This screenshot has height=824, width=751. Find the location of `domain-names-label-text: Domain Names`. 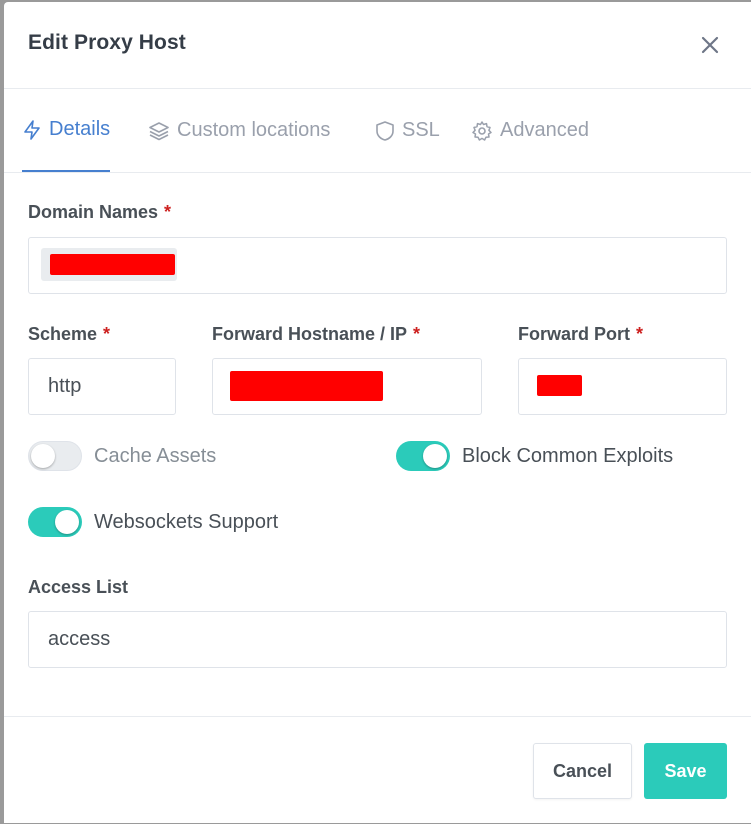

domain-names-label-text: Domain Names is located at coordinates (93, 212).